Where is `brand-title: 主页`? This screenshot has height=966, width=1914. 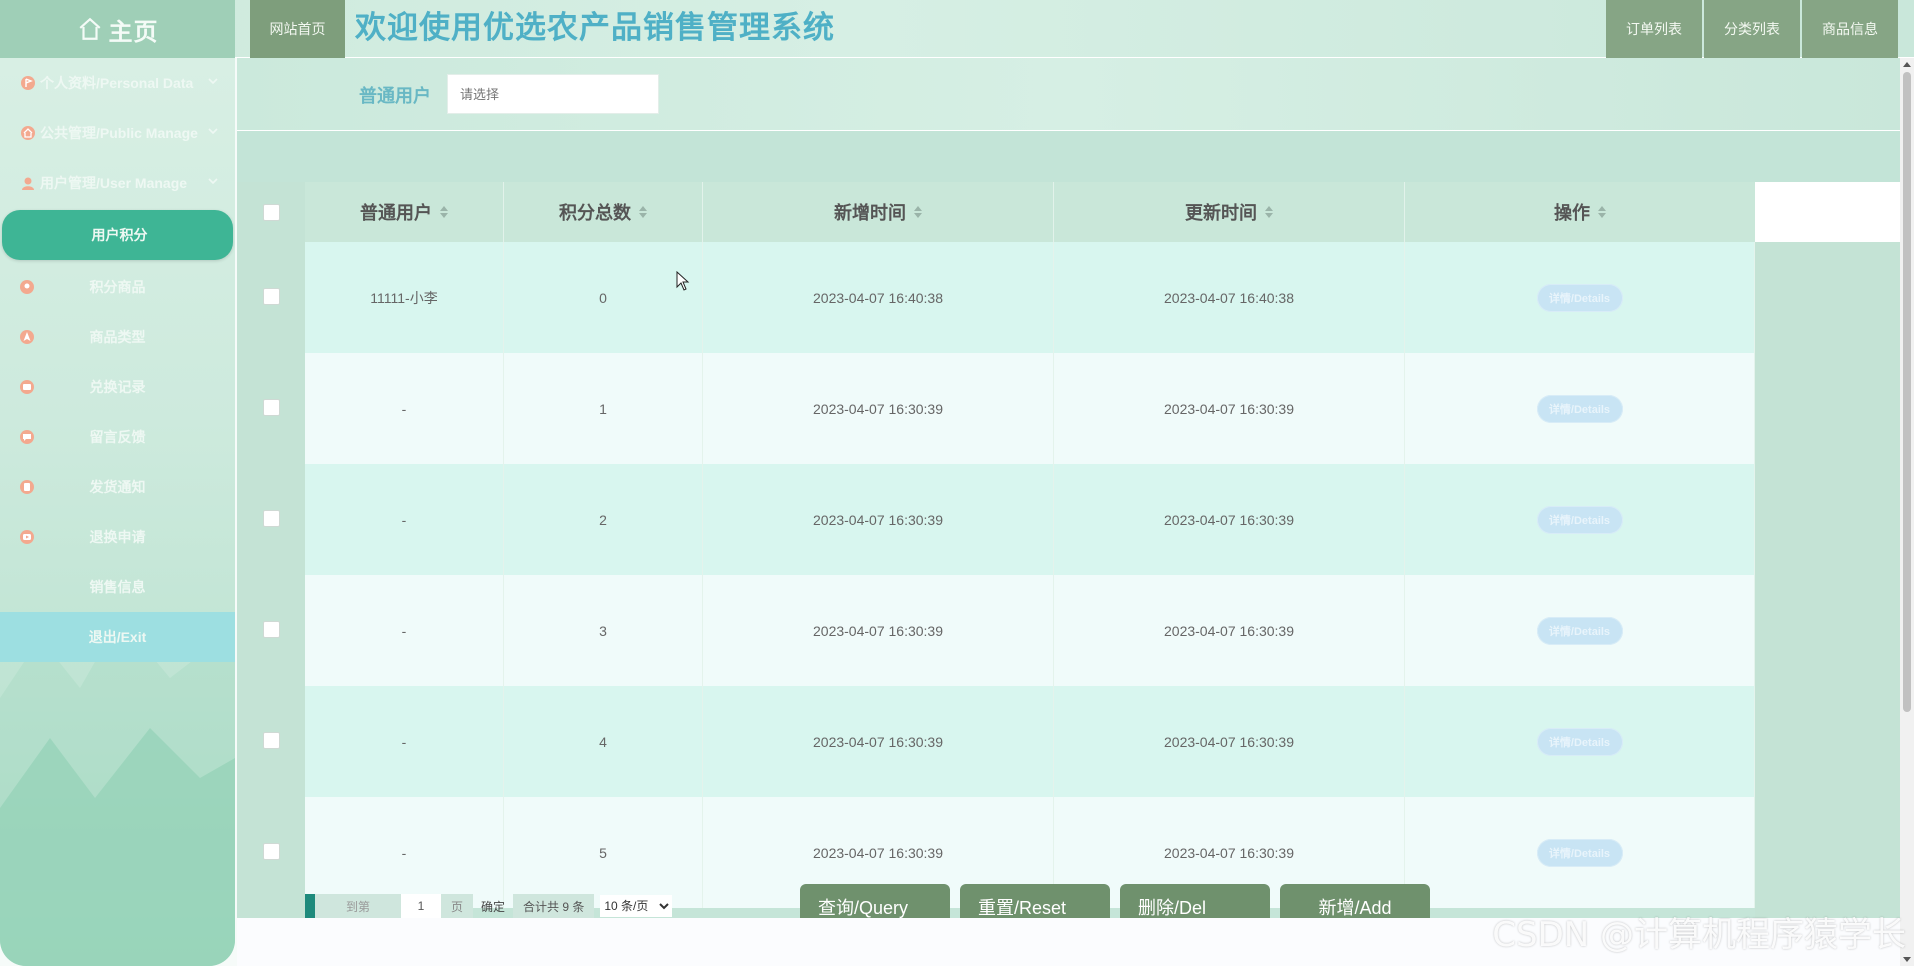 brand-title: 主页 is located at coordinates (133, 32).